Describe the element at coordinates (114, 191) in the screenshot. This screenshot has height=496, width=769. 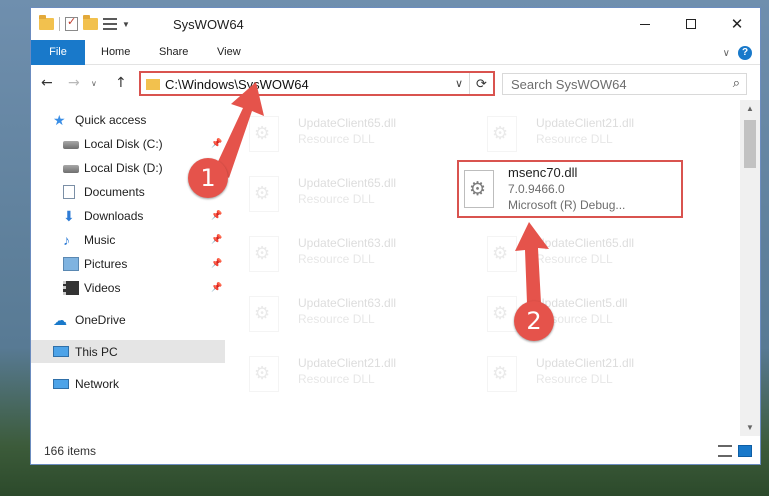
I see `sidebar-item-label: Documents` at that location.